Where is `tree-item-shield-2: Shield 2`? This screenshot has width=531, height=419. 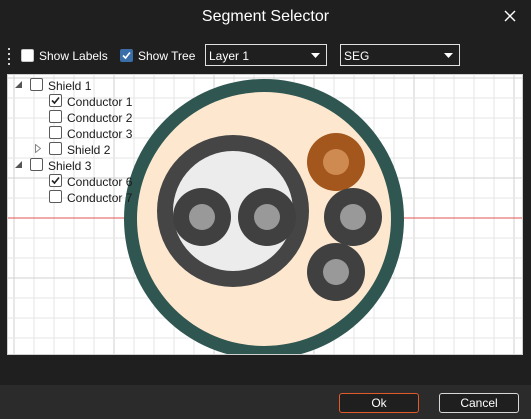
tree-item-shield-2: Shield 2 is located at coordinates (73, 149).